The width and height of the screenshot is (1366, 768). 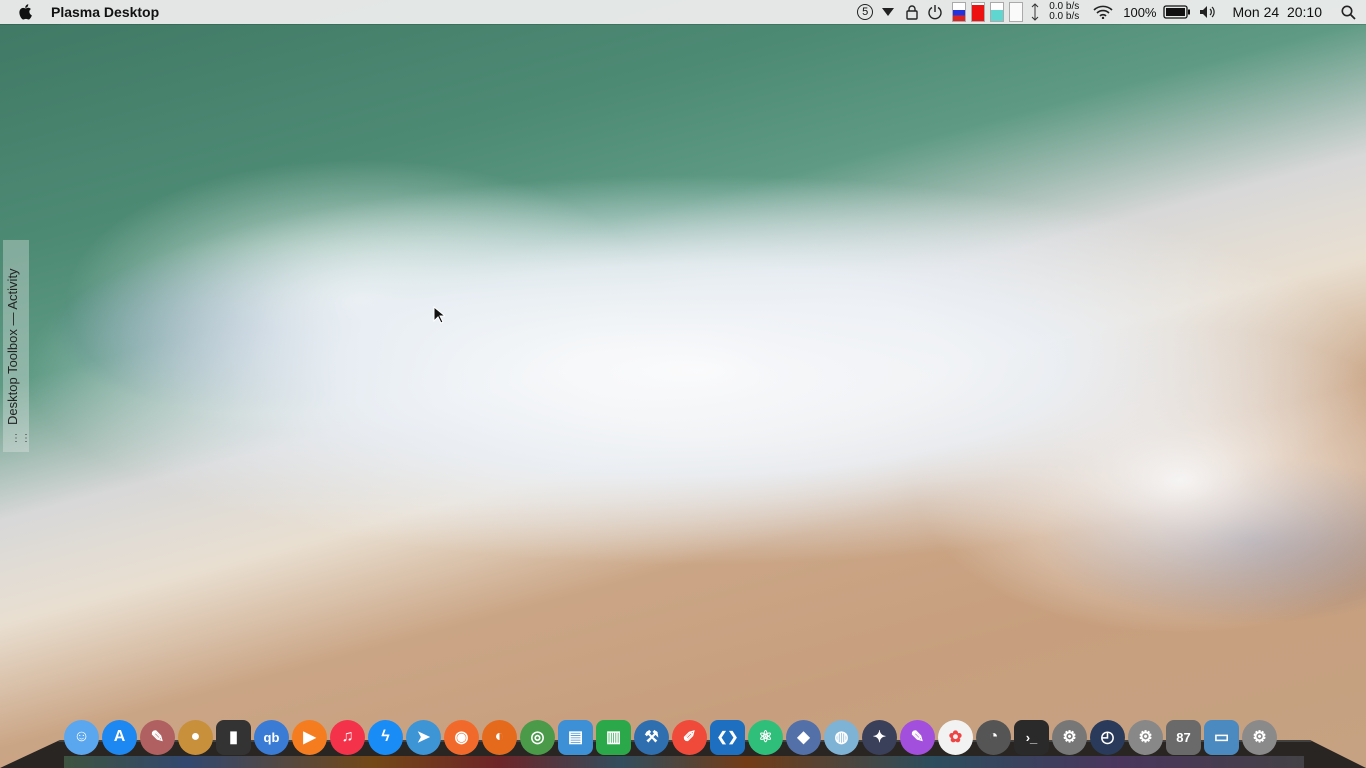 What do you see at coordinates (105, 12) in the screenshot?
I see `app-title: Plasma Desktop` at bounding box center [105, 12].